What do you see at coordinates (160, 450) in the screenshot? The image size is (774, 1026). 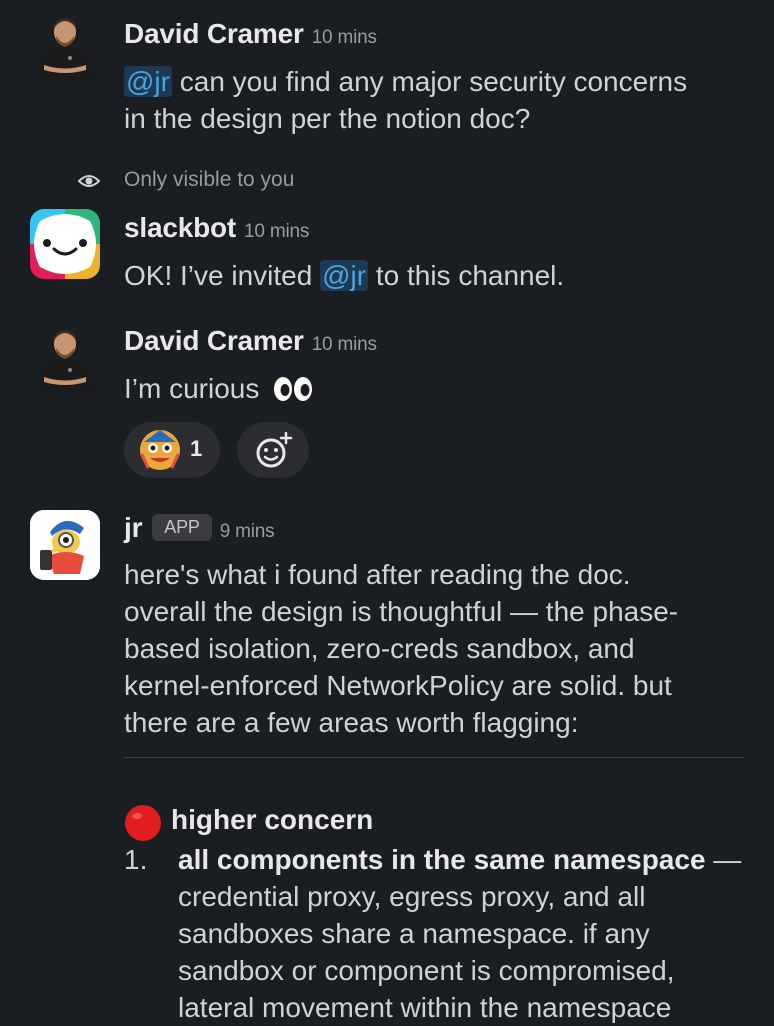 I see `custom-emoji-icon` at bounding box center [160, 450].